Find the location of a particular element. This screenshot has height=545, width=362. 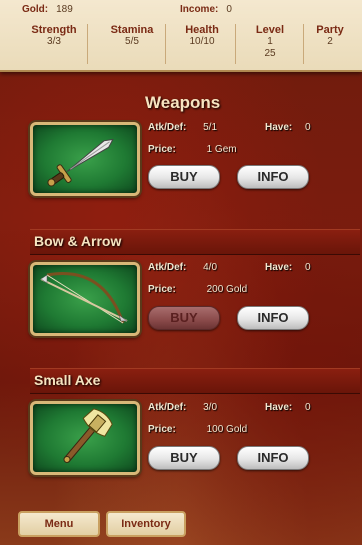

strength-value: 3/3 is located at coordinates (54, 41).